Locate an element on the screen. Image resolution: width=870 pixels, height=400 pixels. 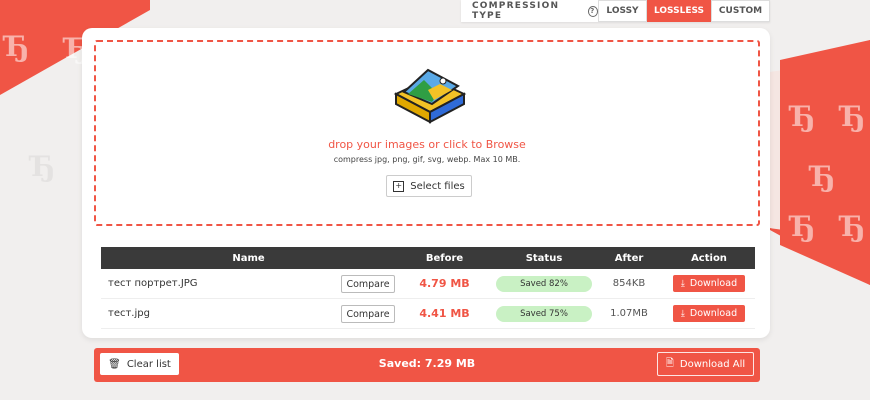
image-upload-icon is located at coordinates (430, 96).